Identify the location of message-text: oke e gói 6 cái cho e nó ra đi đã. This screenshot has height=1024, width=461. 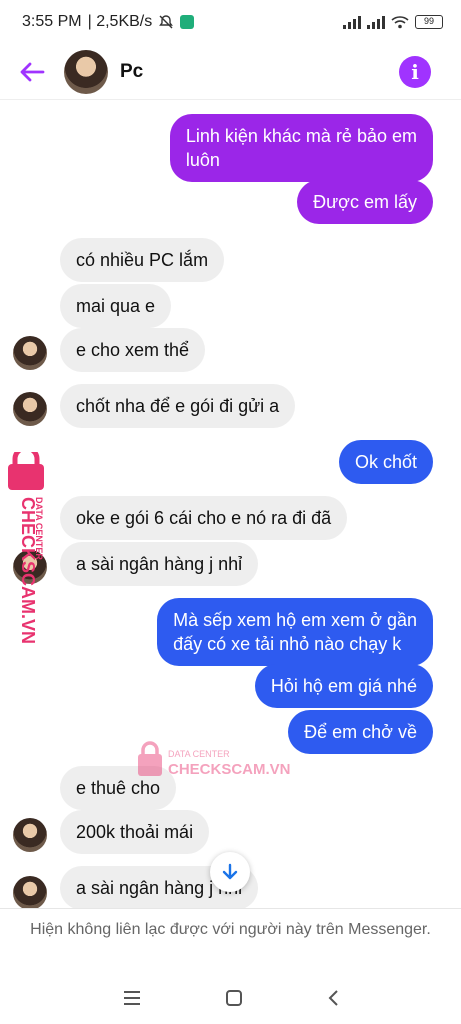
(204, 518).